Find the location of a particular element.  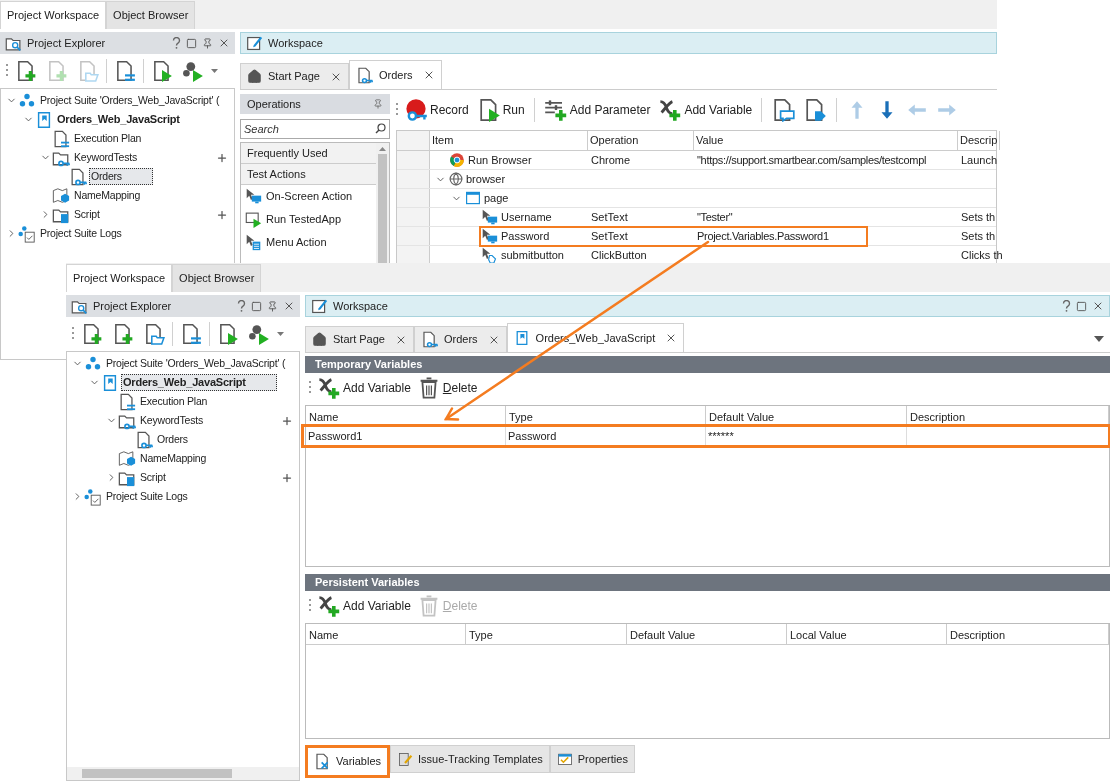

column-header: Local Value is located at coordinates (867, 634).